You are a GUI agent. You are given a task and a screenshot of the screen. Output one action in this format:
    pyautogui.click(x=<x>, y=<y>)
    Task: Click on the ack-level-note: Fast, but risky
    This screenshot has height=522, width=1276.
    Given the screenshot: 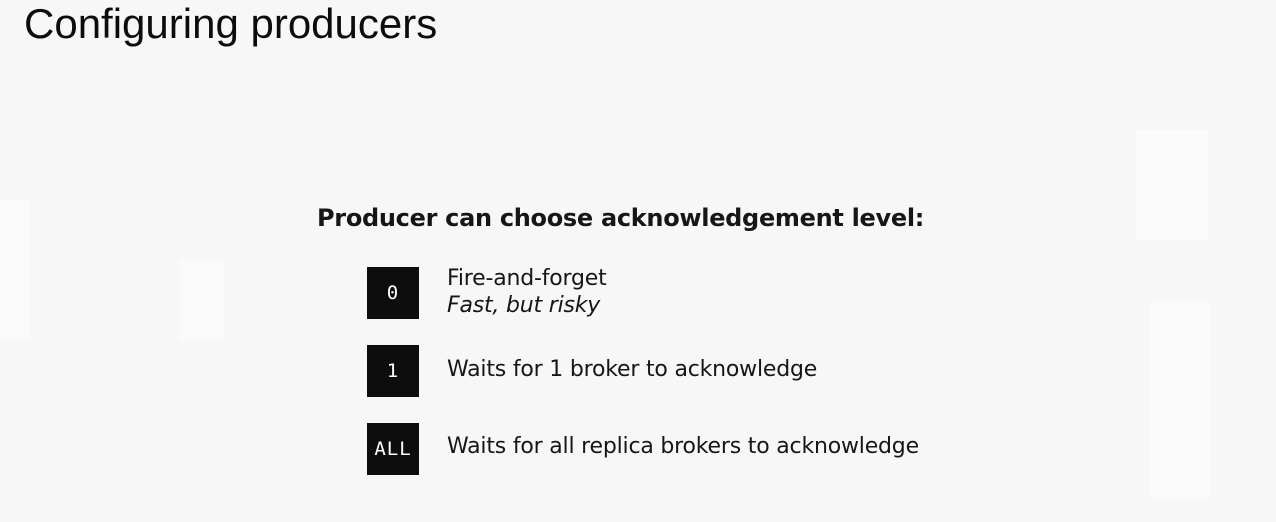 What is the action you would take?
    pyautogui.click(x=524, y=305)
    